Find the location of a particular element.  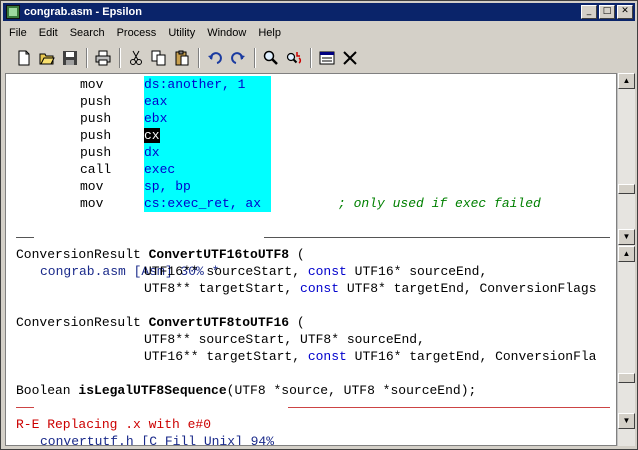

close-buffer-button is located at coordinates (350, 58).